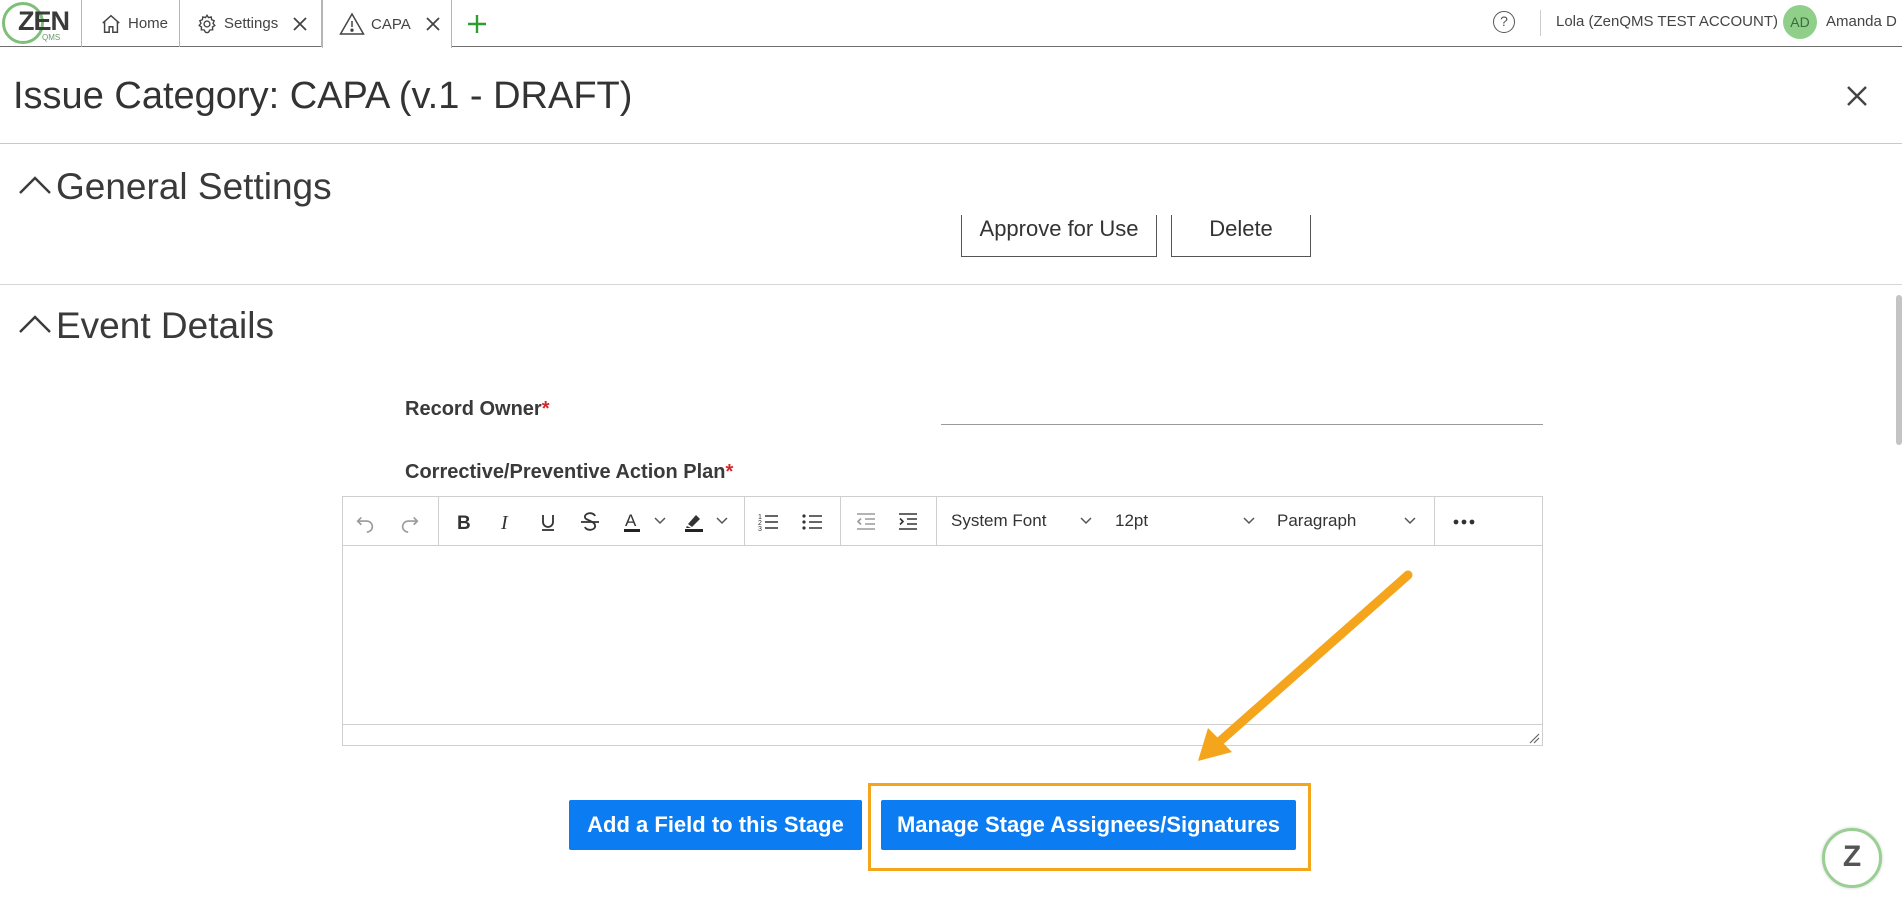 The image size is (1902, 913). I want to click on text-color-icon: A, so click(632, 522).